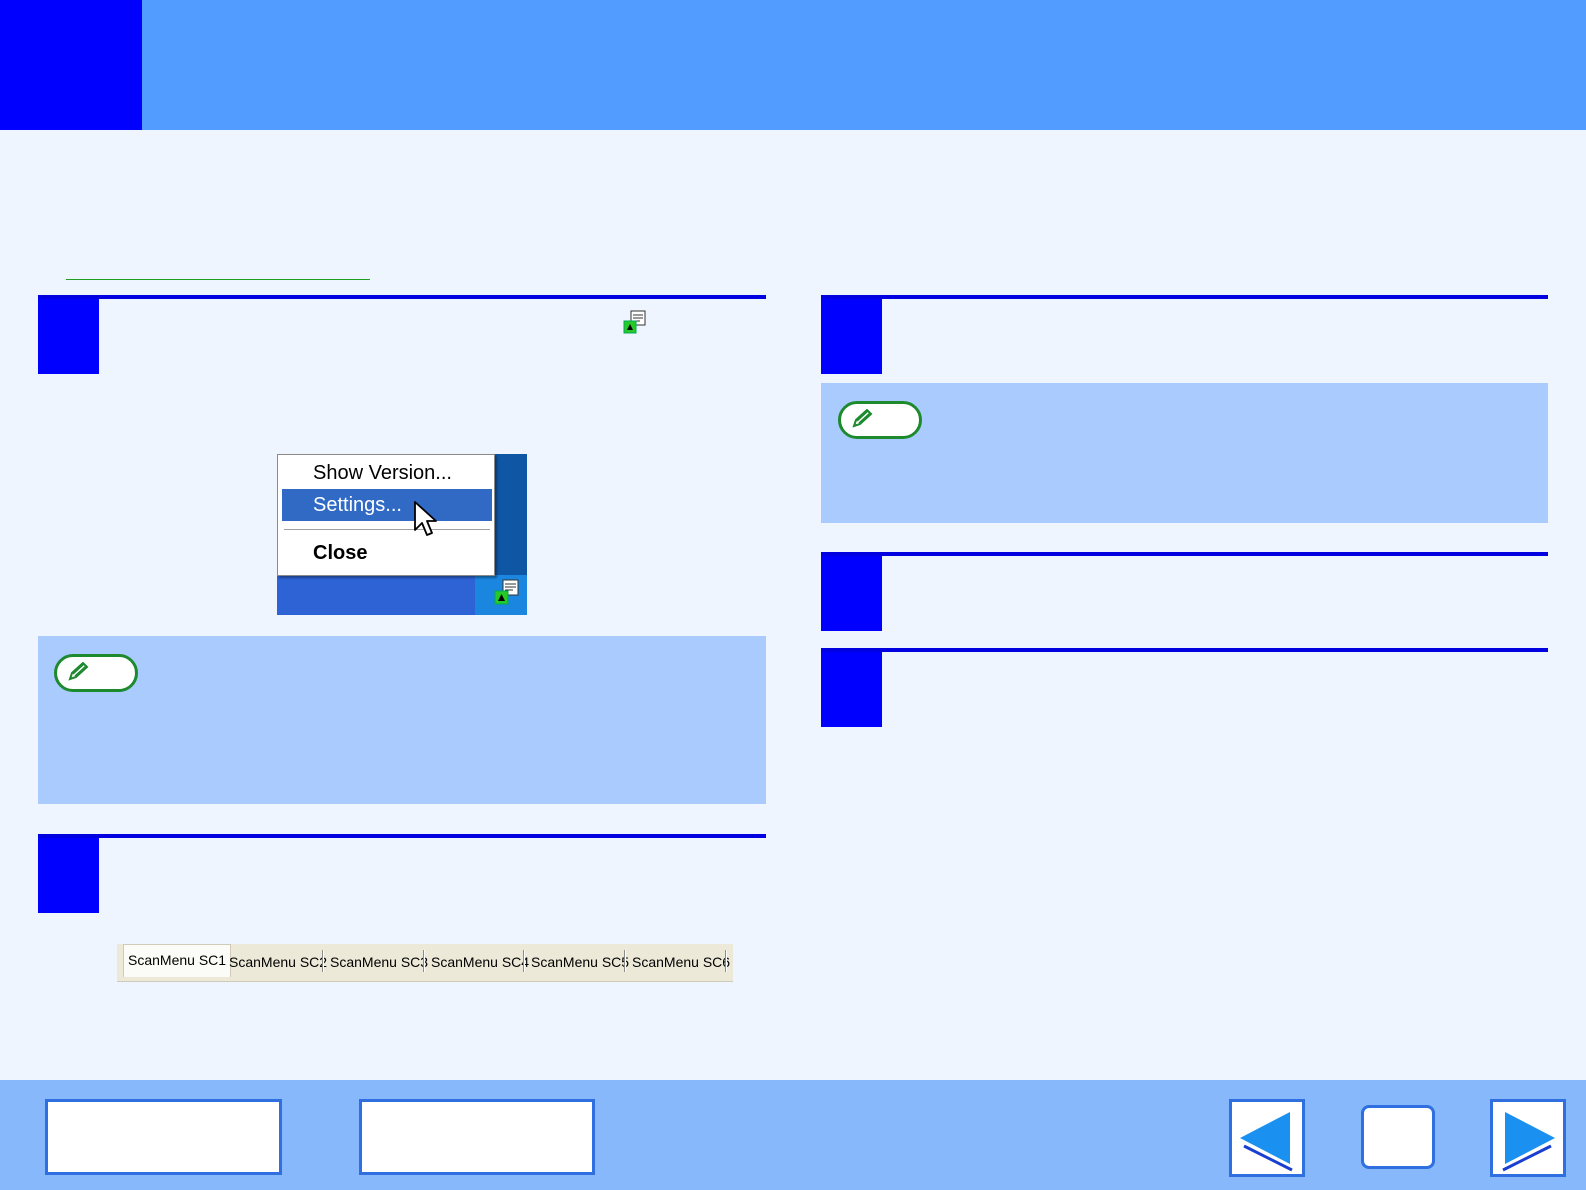 This screenshot has width=1586, height=1190. I want to click on intro-link, so click(218, 279).